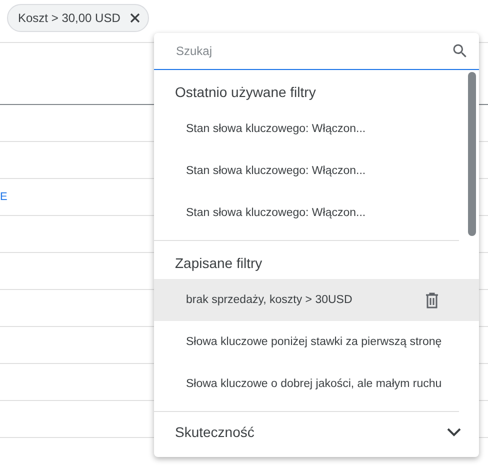 The height and width of the screenshot is (467, 488). Describe the element at coordinates (219, 263) in the screenshot. I see `section-title: Zapisane filtry` at that location.